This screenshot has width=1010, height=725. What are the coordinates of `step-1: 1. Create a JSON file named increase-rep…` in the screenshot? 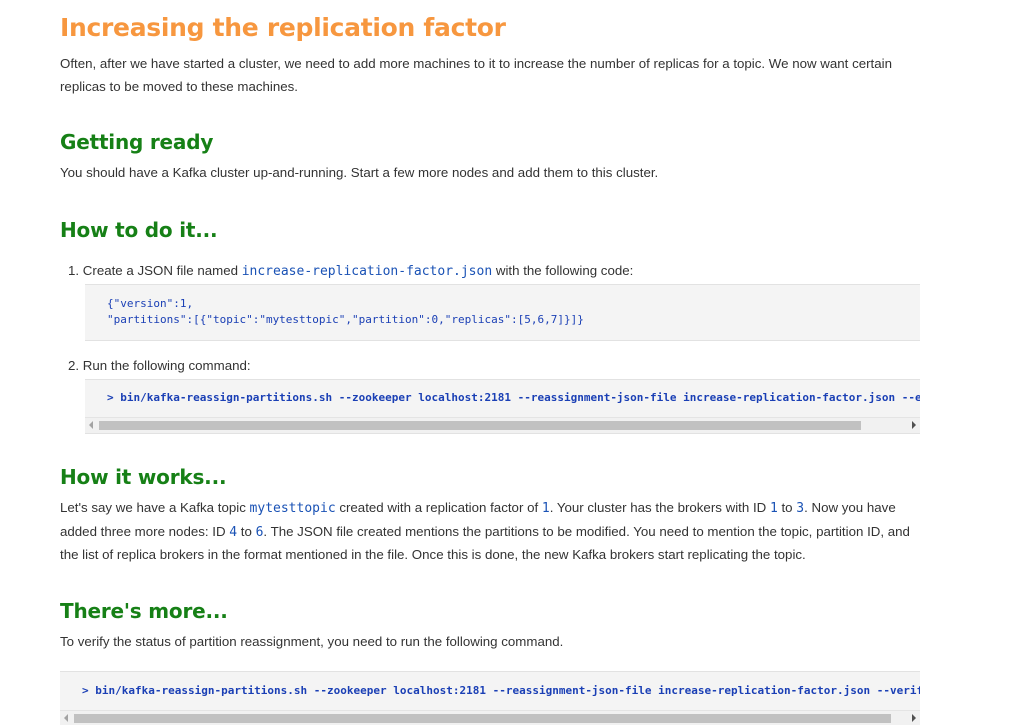 It's located at (350, 271).